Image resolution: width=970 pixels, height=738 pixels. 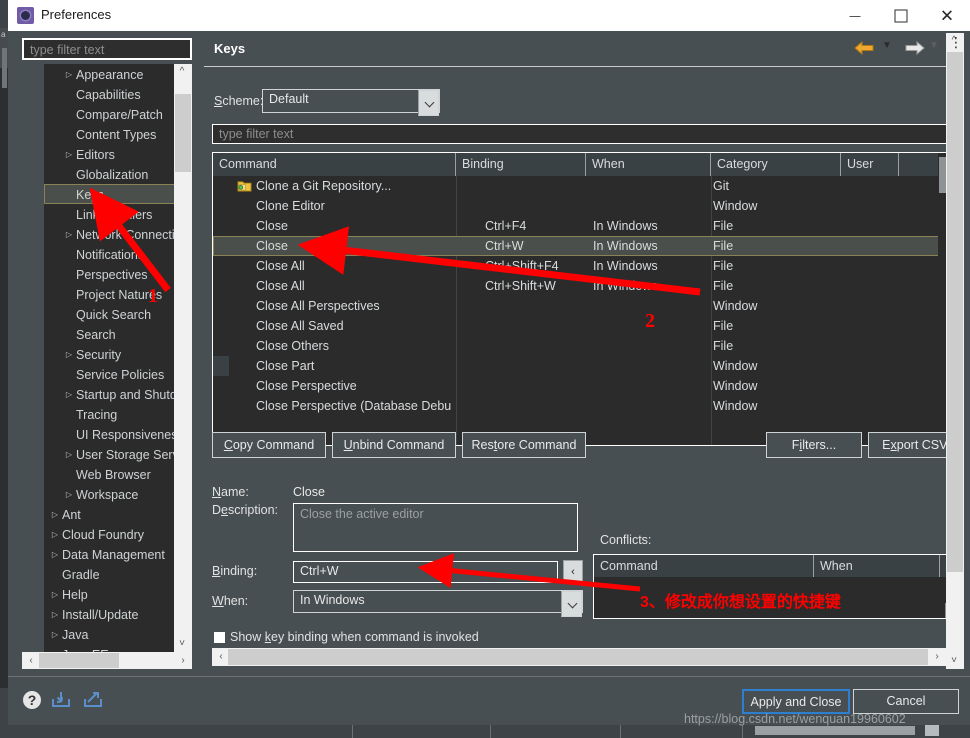 I want to click on sidebar-item-security: ▷ Security, so click(x=118, y=354).